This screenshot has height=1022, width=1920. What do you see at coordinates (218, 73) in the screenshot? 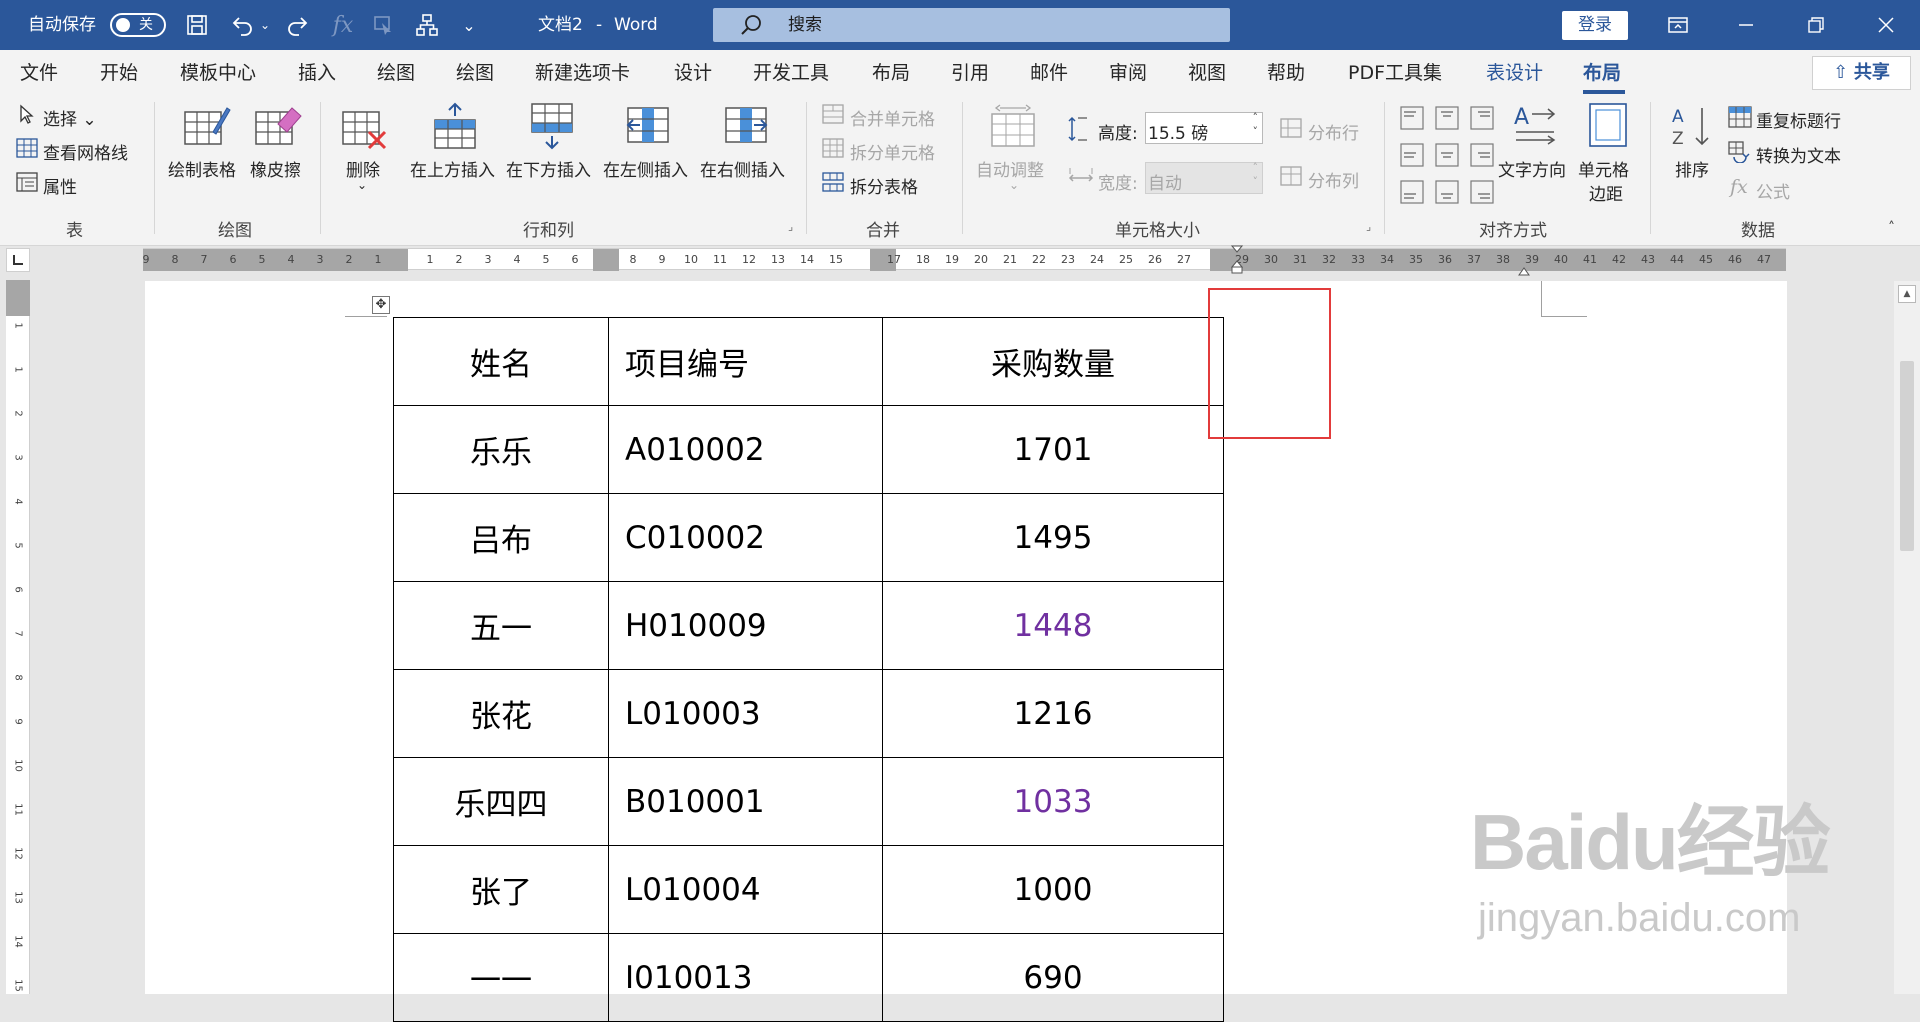
I see `tab-template-center: 模板中心` at bounding box center [218, 73].